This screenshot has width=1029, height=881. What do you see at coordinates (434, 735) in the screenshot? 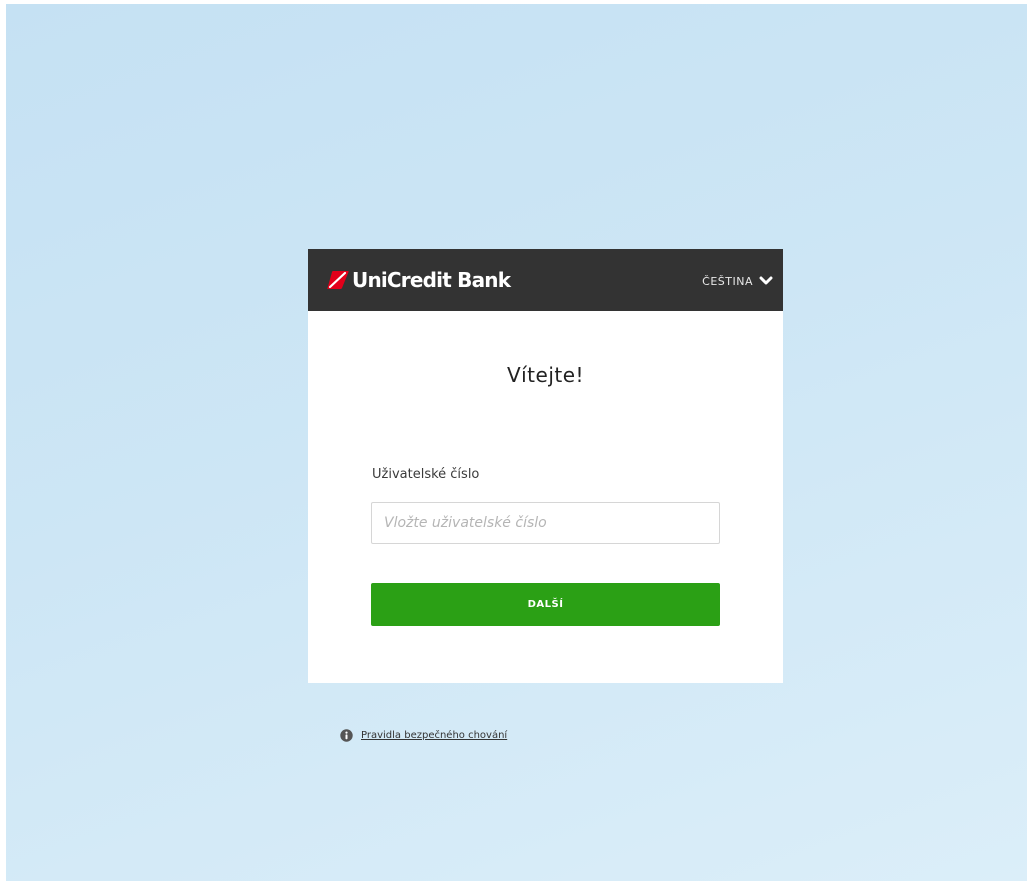
I see `safety-rules-link: Pravidla bezpečného chování` at bounding box center [434, 735].